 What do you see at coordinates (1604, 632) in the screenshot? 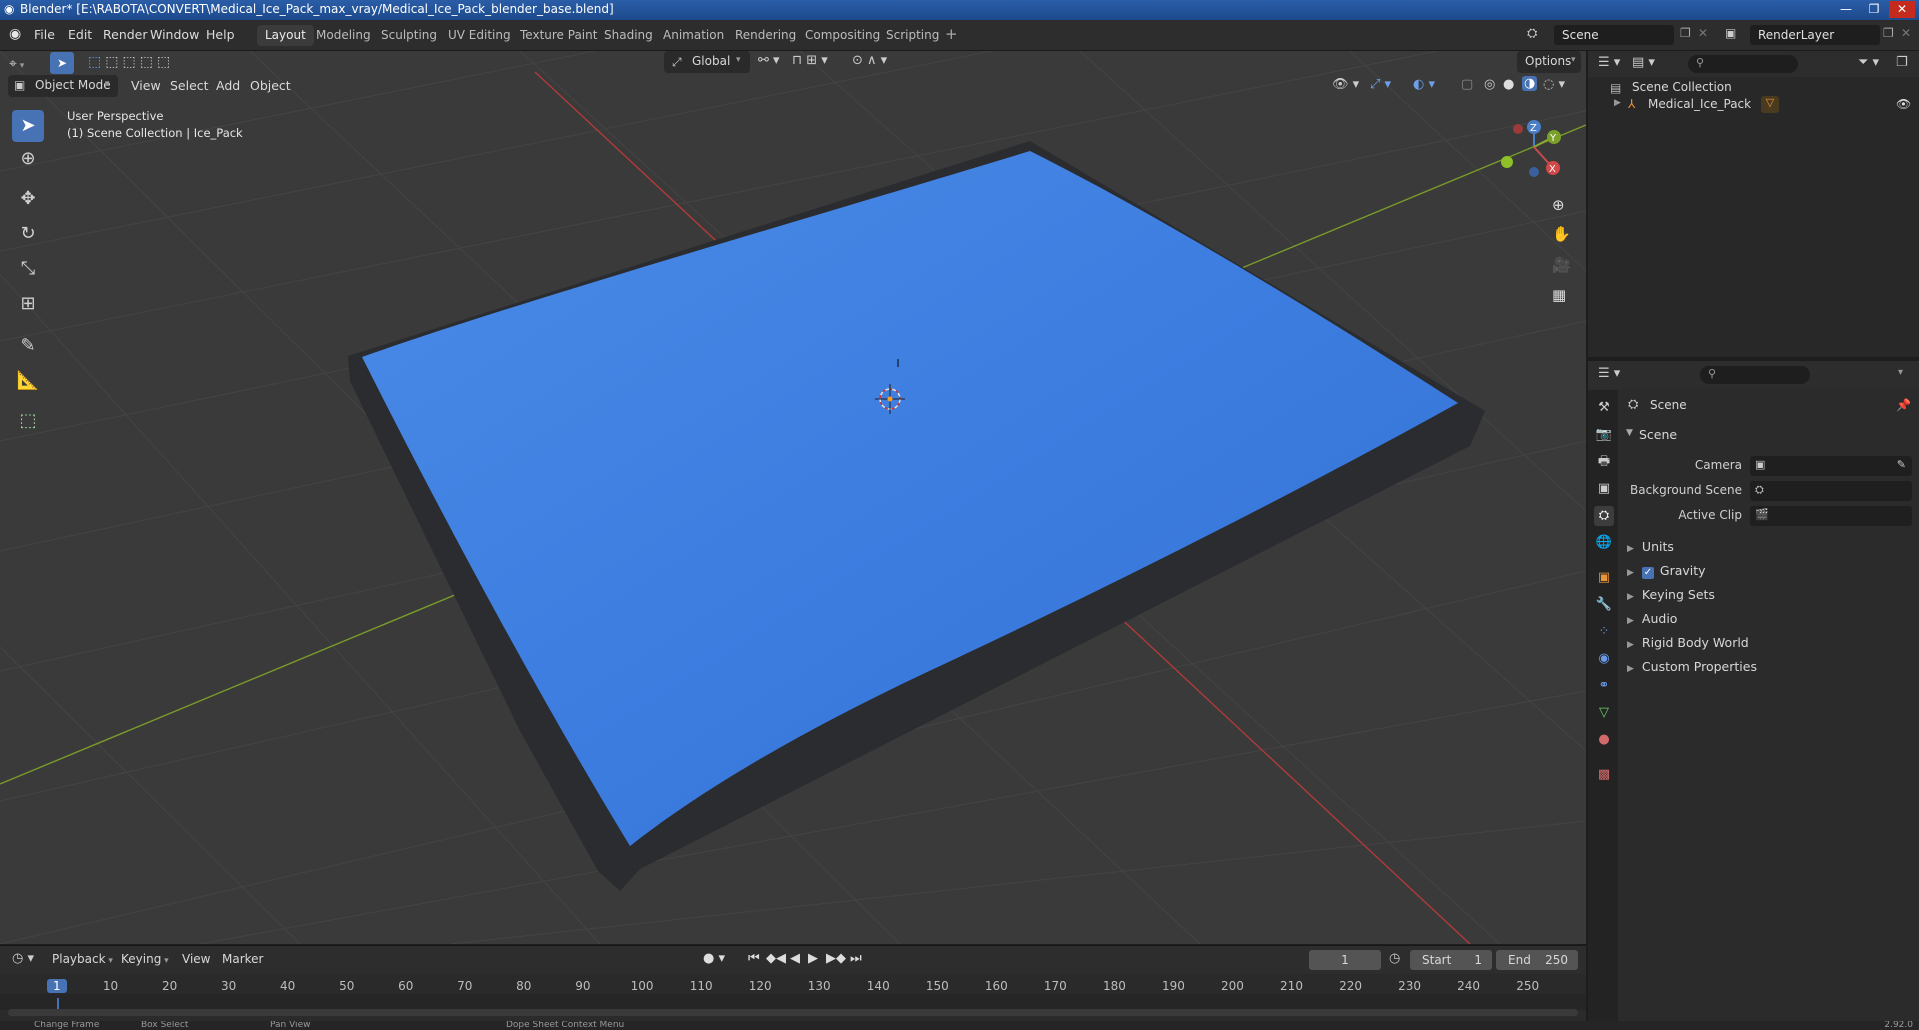
I see `particles-tab-icon: ⁘` at bounding box center [1604, 632].